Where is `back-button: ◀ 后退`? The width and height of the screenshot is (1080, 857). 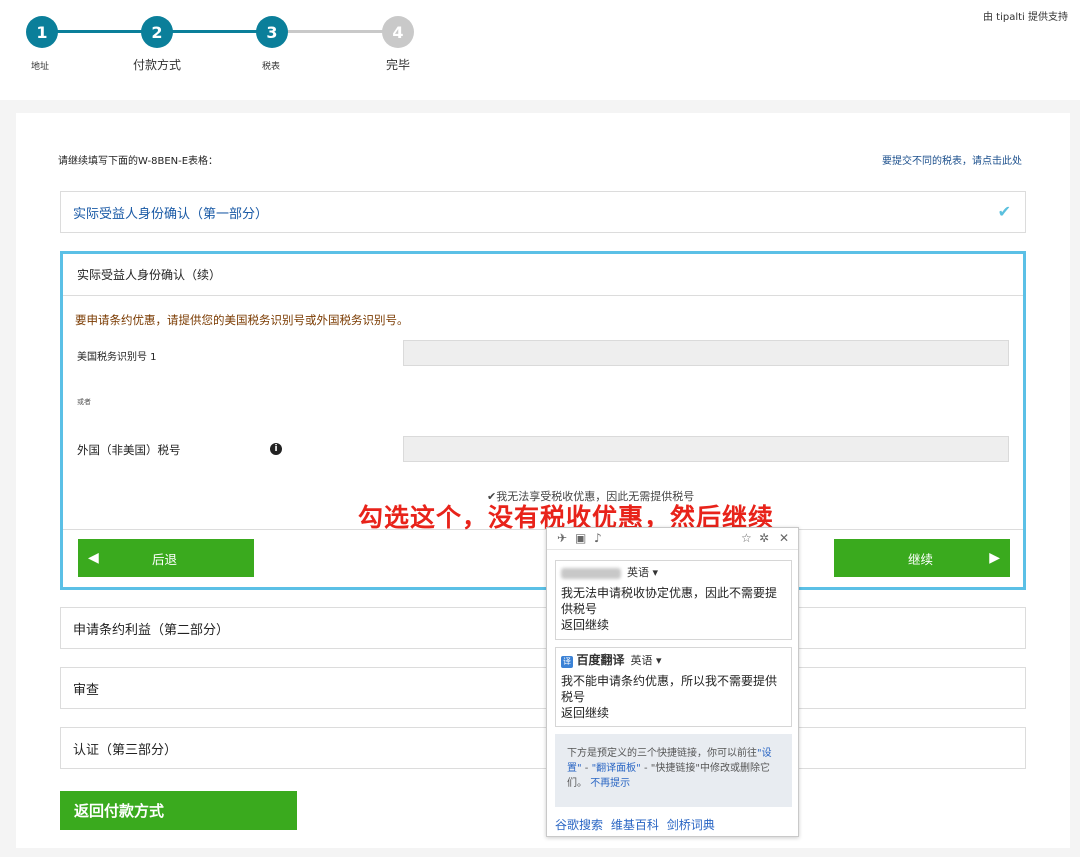 back-button: ◀ 后退 is located at coordinates (166, 558).